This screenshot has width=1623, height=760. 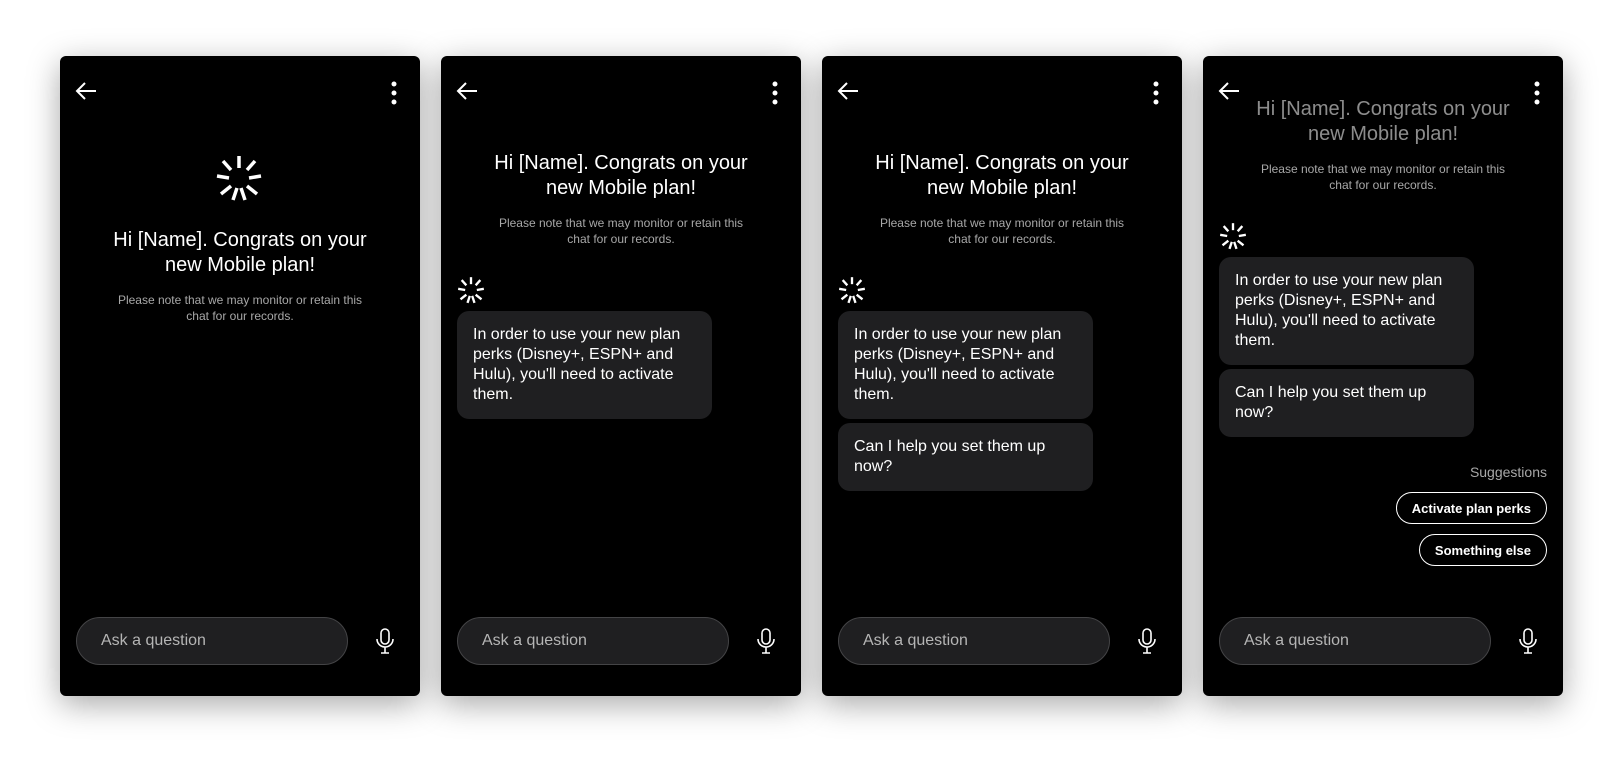 What do you see at coordinates (1471, 508) in the screenshot?
I see `suggestion-activate-plan-perks: Activate plan perks` at bounding box center [1471, 508].